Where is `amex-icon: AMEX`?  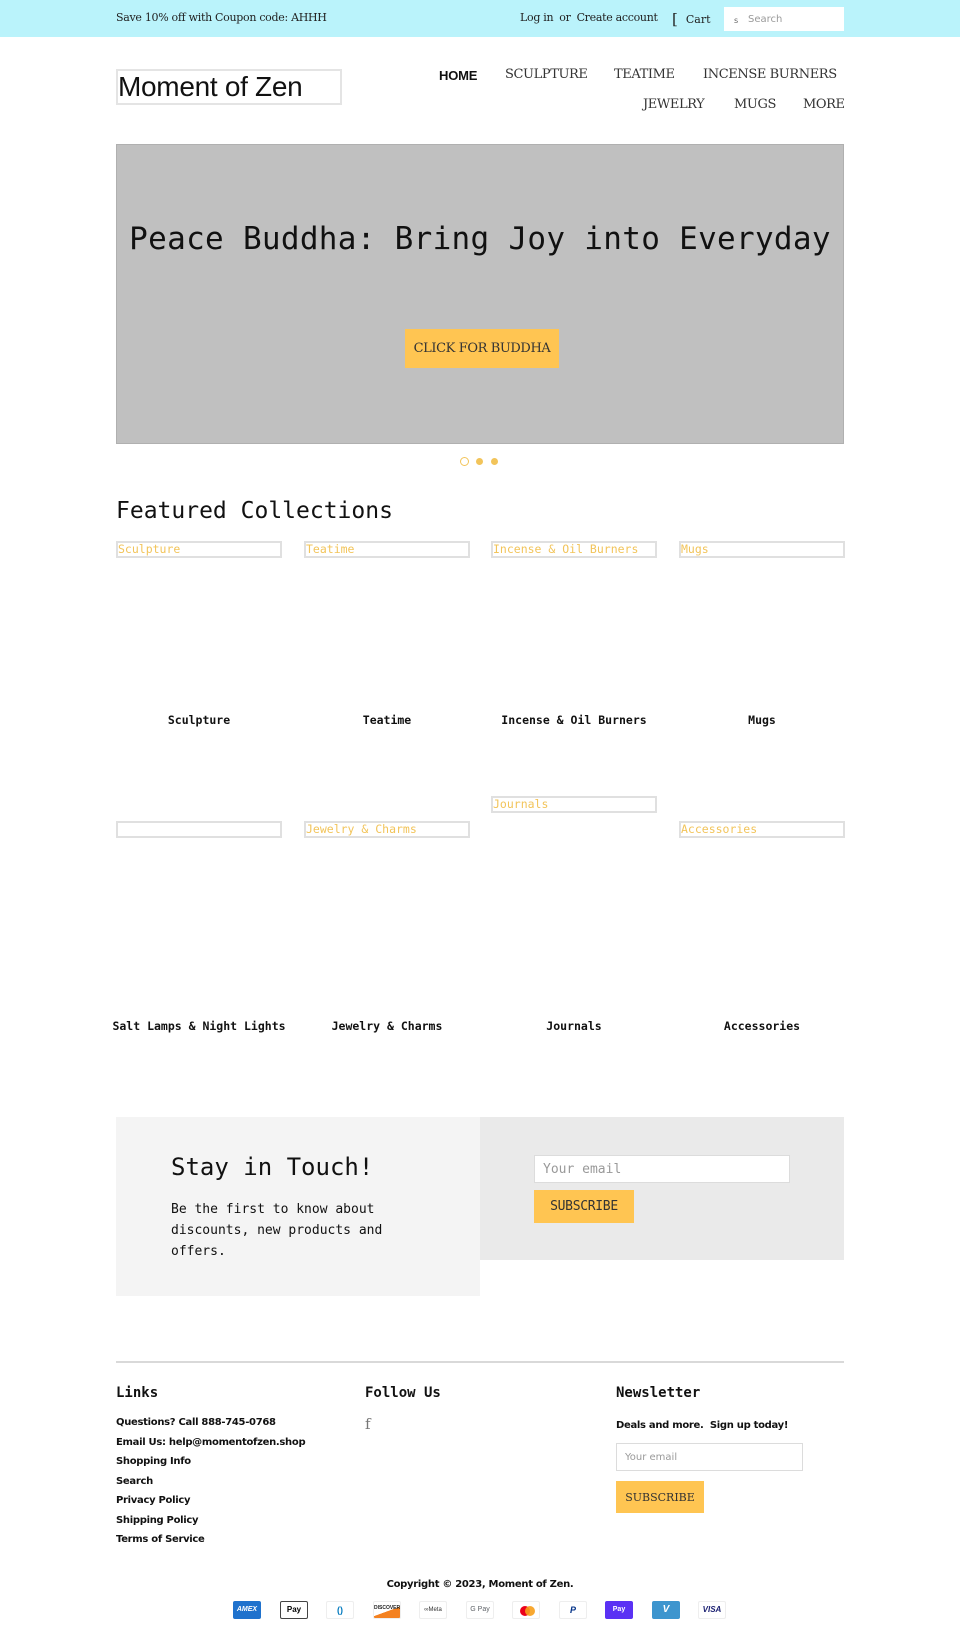
amex-icon: AMEX is located at coordinates (247, 1610).